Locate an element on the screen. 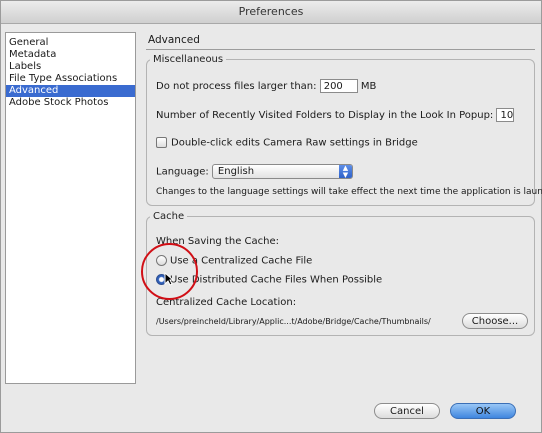  chevron-up-down-icon: ▲ ▼ is located at coordinates (345, 171).